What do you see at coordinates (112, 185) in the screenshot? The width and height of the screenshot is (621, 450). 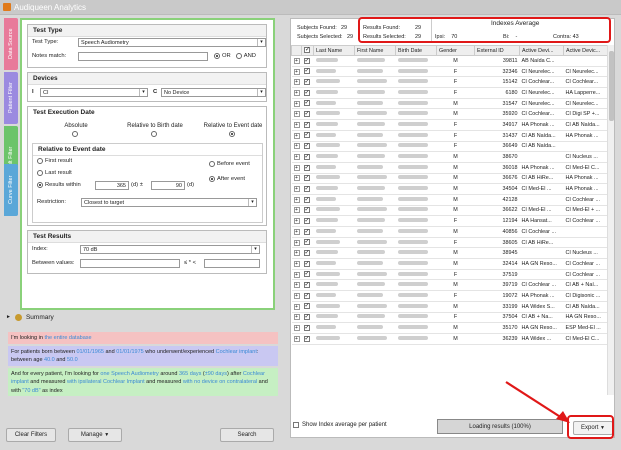 I see `days-input: 365` at bounding box center [112, 185].